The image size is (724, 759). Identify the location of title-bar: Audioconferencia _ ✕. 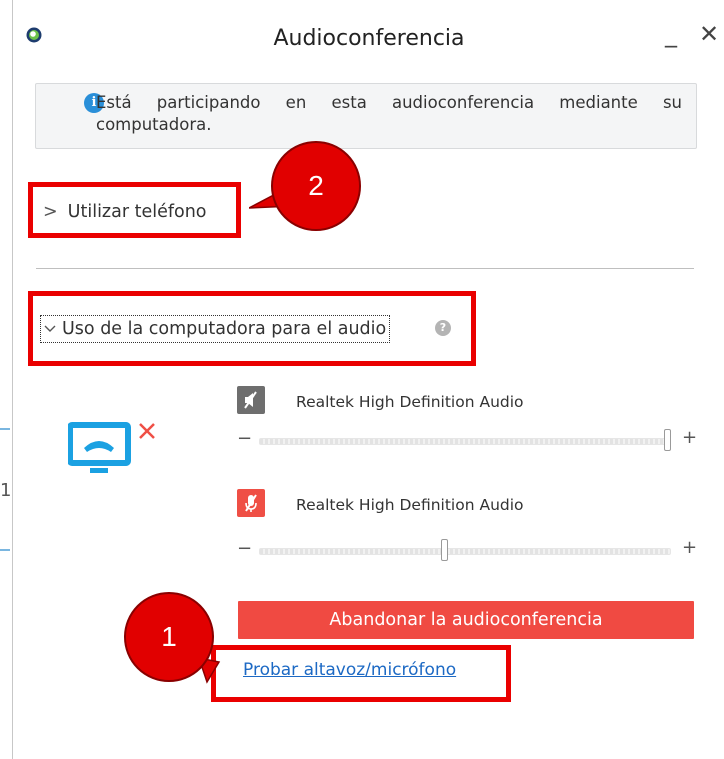
(368, 35).